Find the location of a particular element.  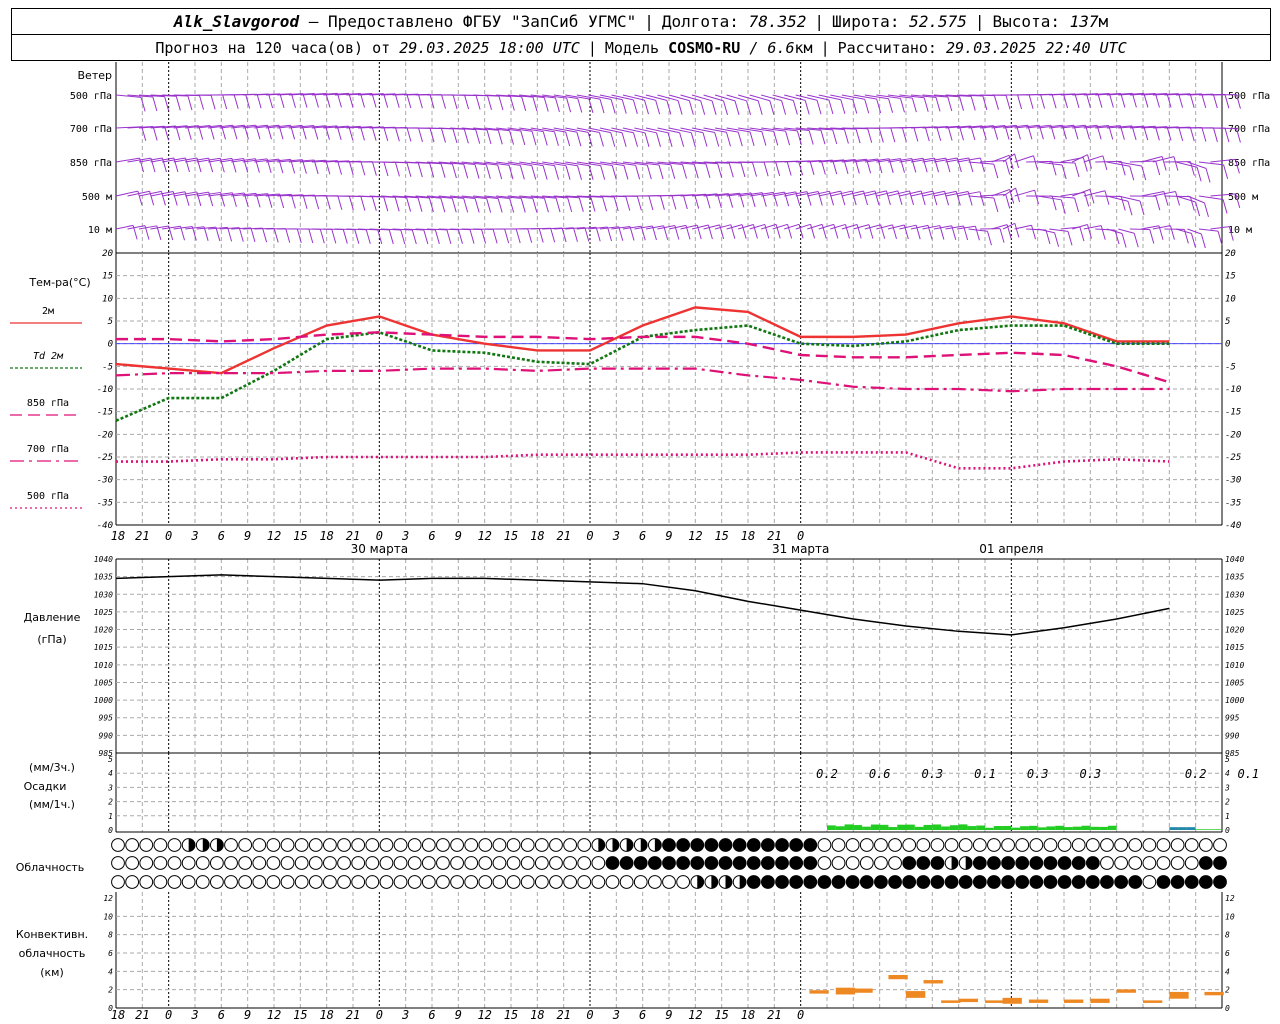

temp-xtick: 3 is located at coordinates (194, 536).